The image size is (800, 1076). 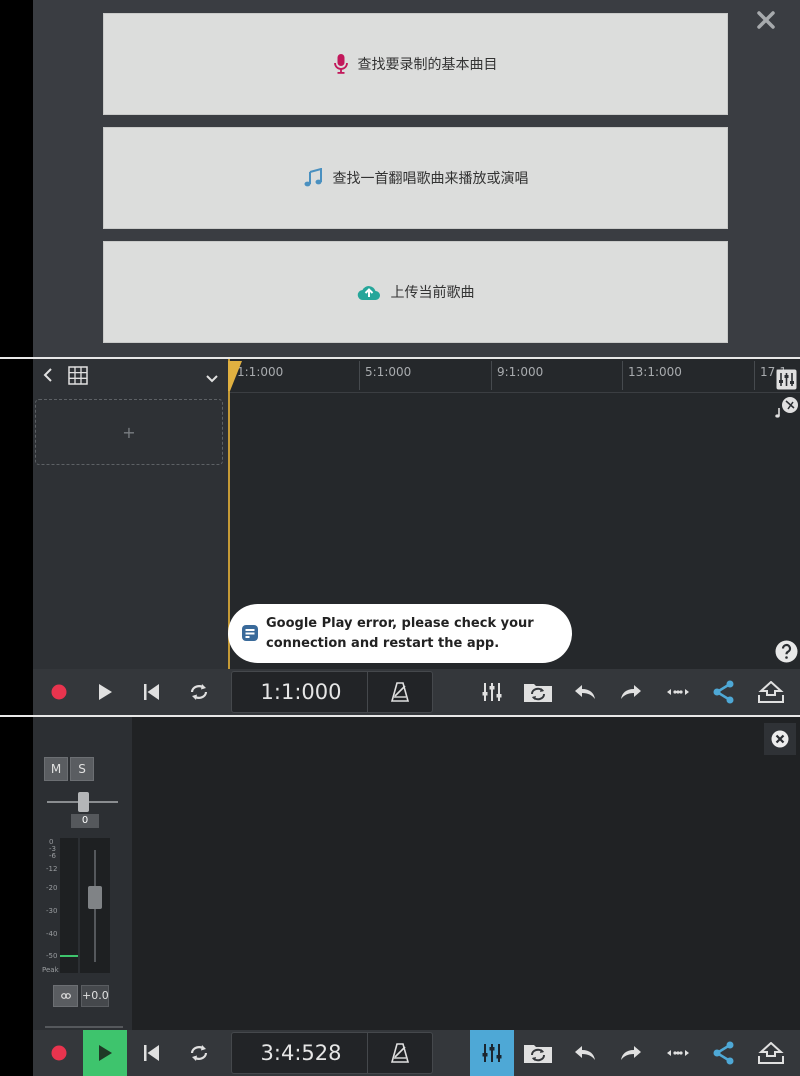 I want to click on db-label: -12, so click(x=52, y=869).